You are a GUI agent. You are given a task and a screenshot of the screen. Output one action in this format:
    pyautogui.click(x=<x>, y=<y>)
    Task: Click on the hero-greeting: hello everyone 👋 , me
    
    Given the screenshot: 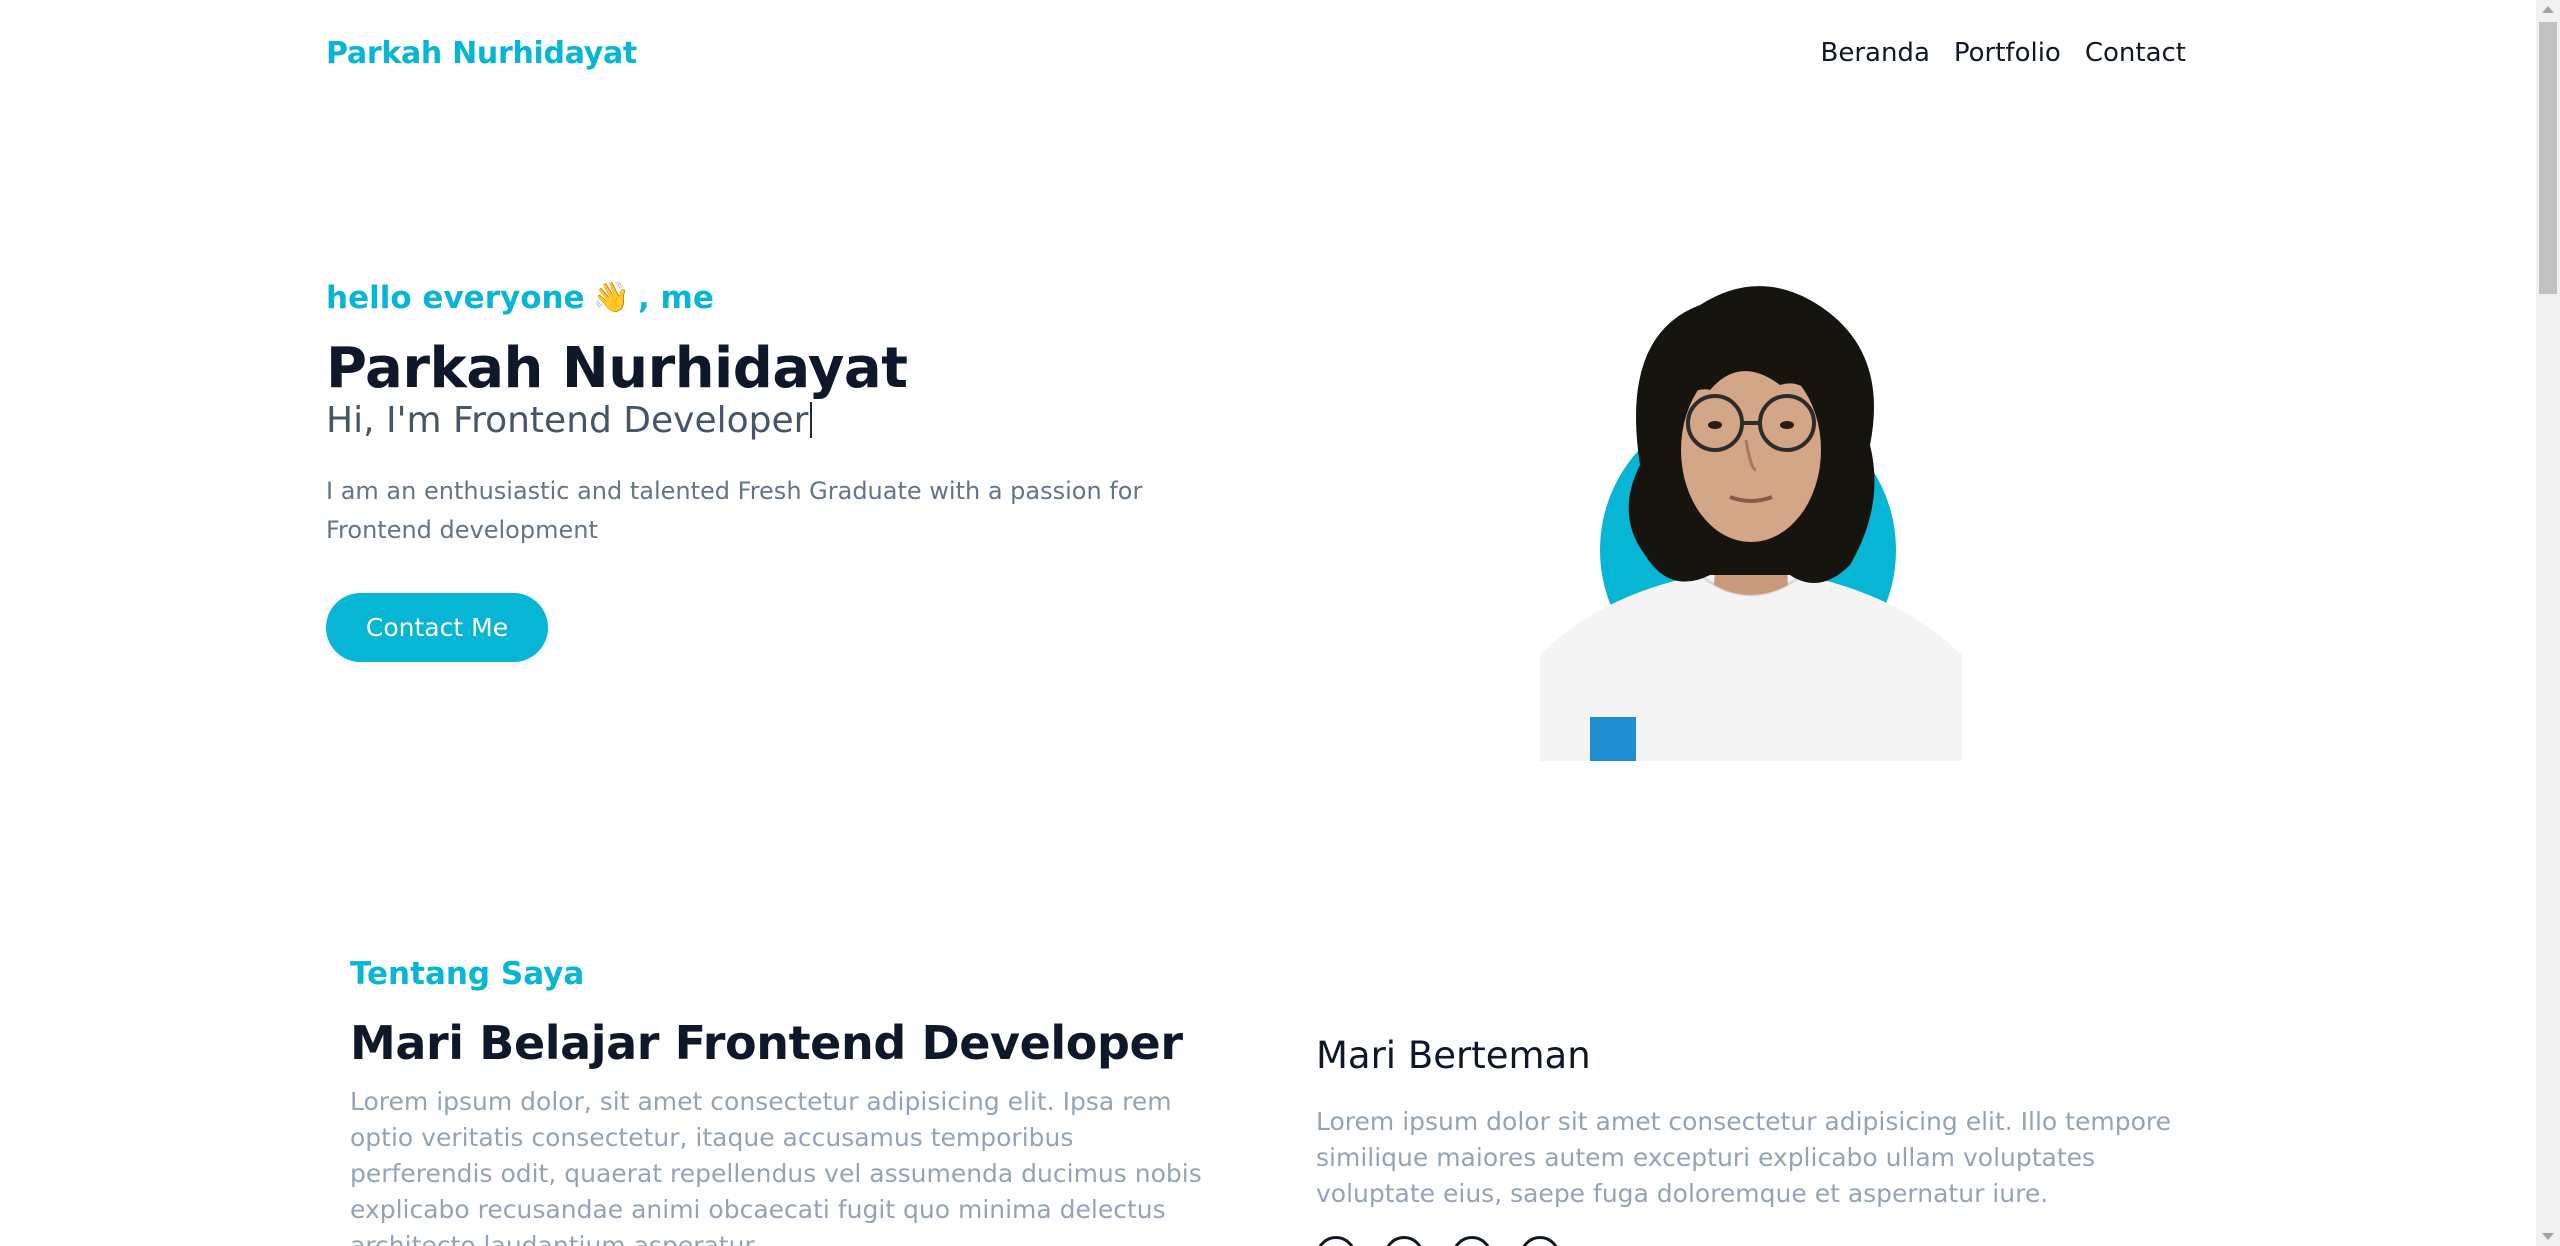 What is the action you would take?
    pyautogui.click(x=520, y=298)
    